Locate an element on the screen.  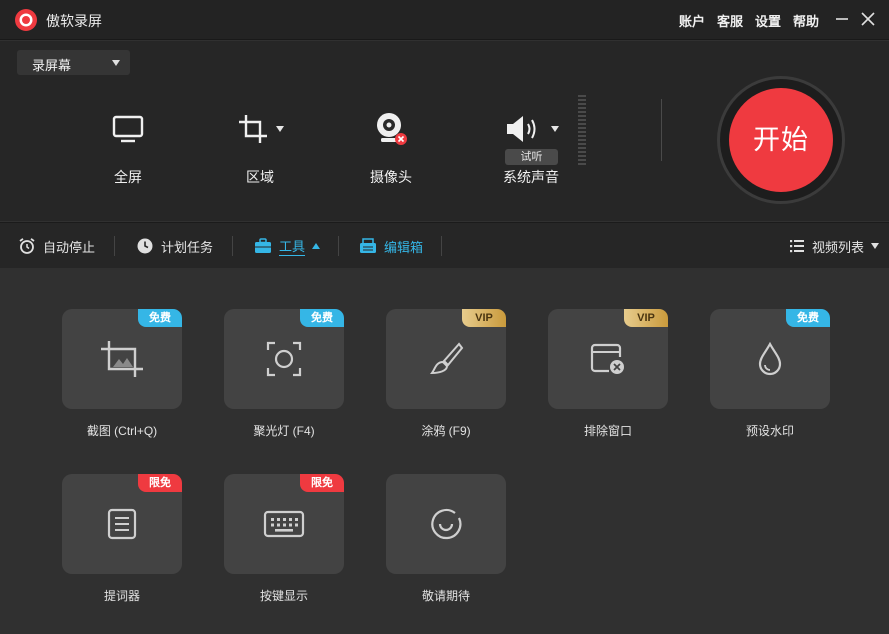
list-icon is located at coordinates (796, 246).